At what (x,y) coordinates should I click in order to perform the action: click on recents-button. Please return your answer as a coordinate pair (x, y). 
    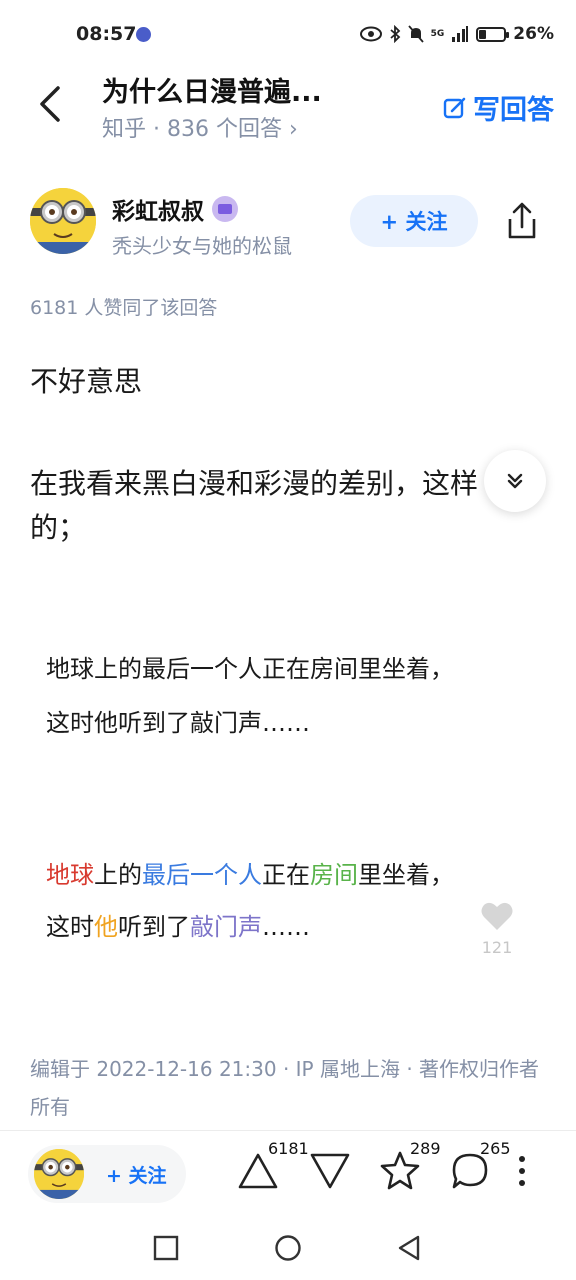
    Looking at the image, I should click on (166, 1248).